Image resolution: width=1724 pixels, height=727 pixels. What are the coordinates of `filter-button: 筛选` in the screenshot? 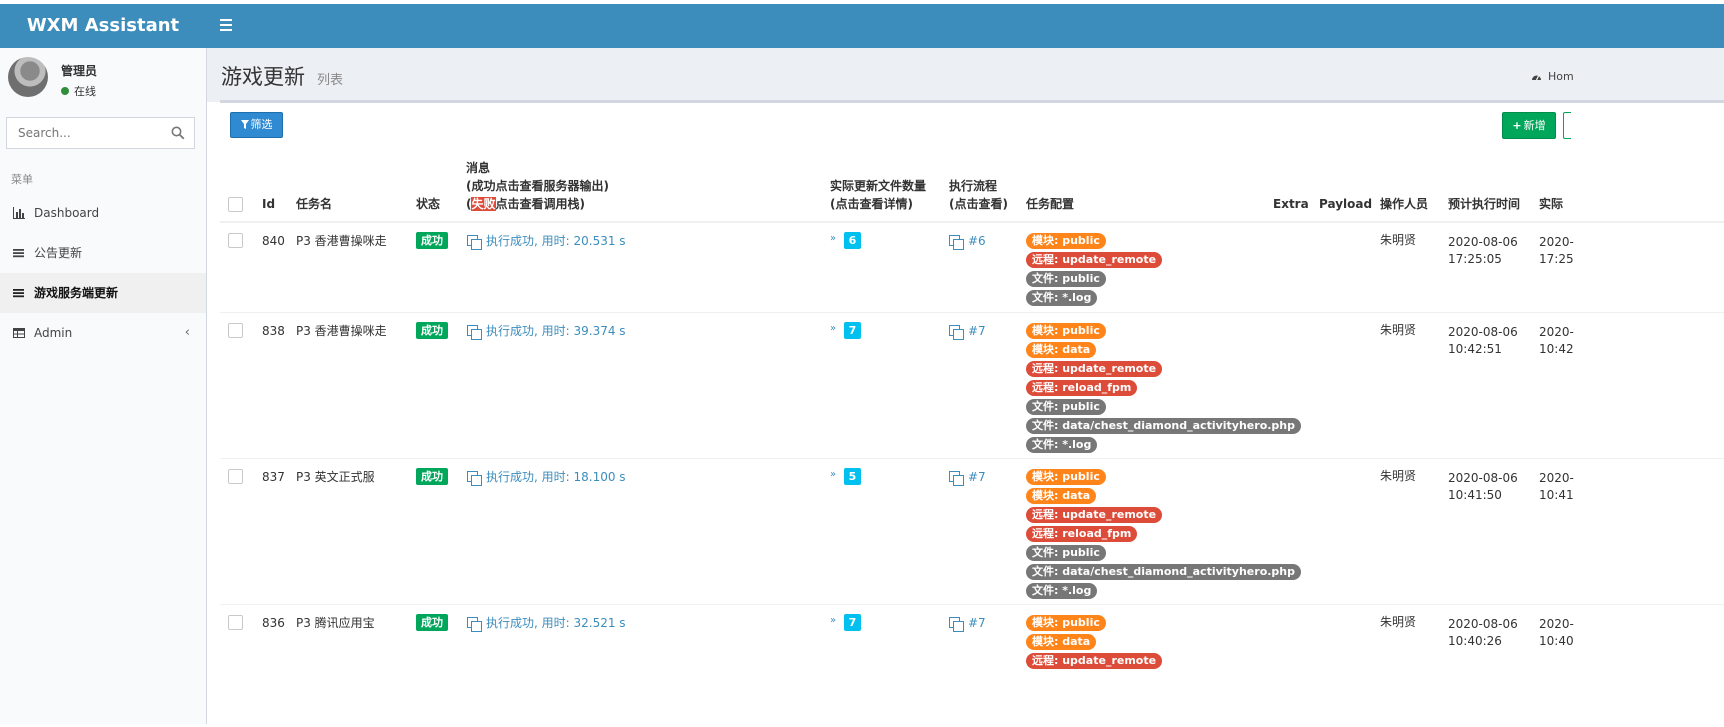 It's located at (256, 125).